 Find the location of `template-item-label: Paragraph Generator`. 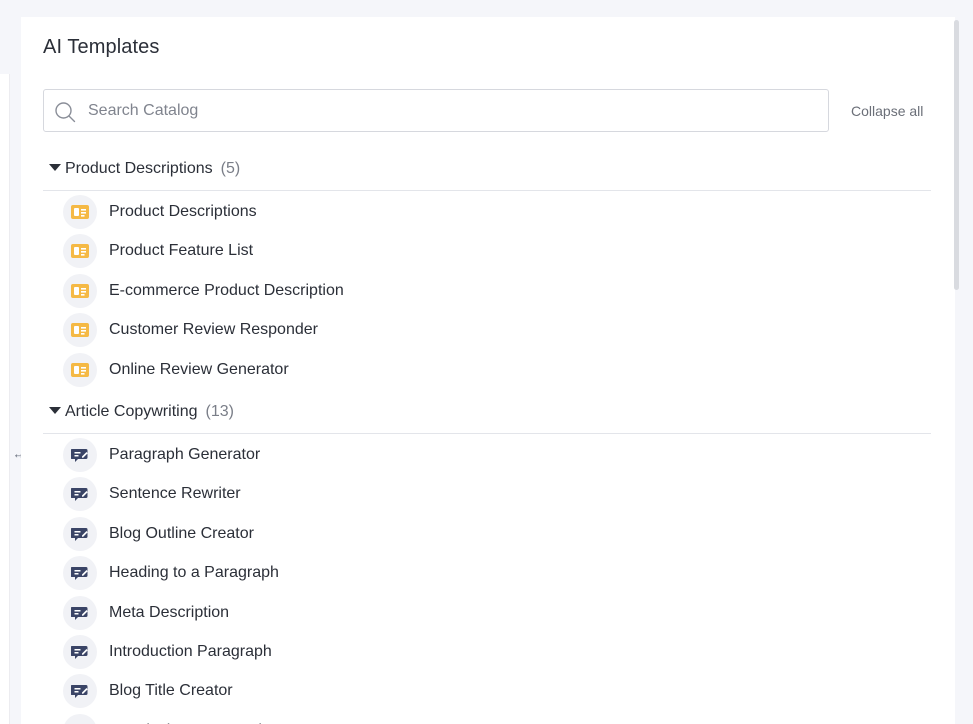

template-item-label: Paragraph Generator is located at coordinates (185, 454).